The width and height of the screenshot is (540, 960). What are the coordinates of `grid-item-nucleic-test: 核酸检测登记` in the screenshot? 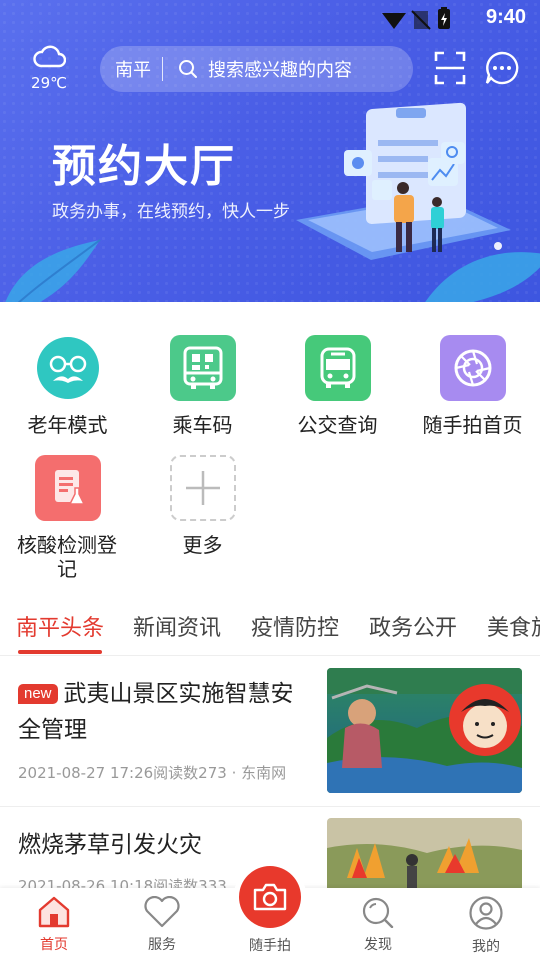 It's located at (67, 518).